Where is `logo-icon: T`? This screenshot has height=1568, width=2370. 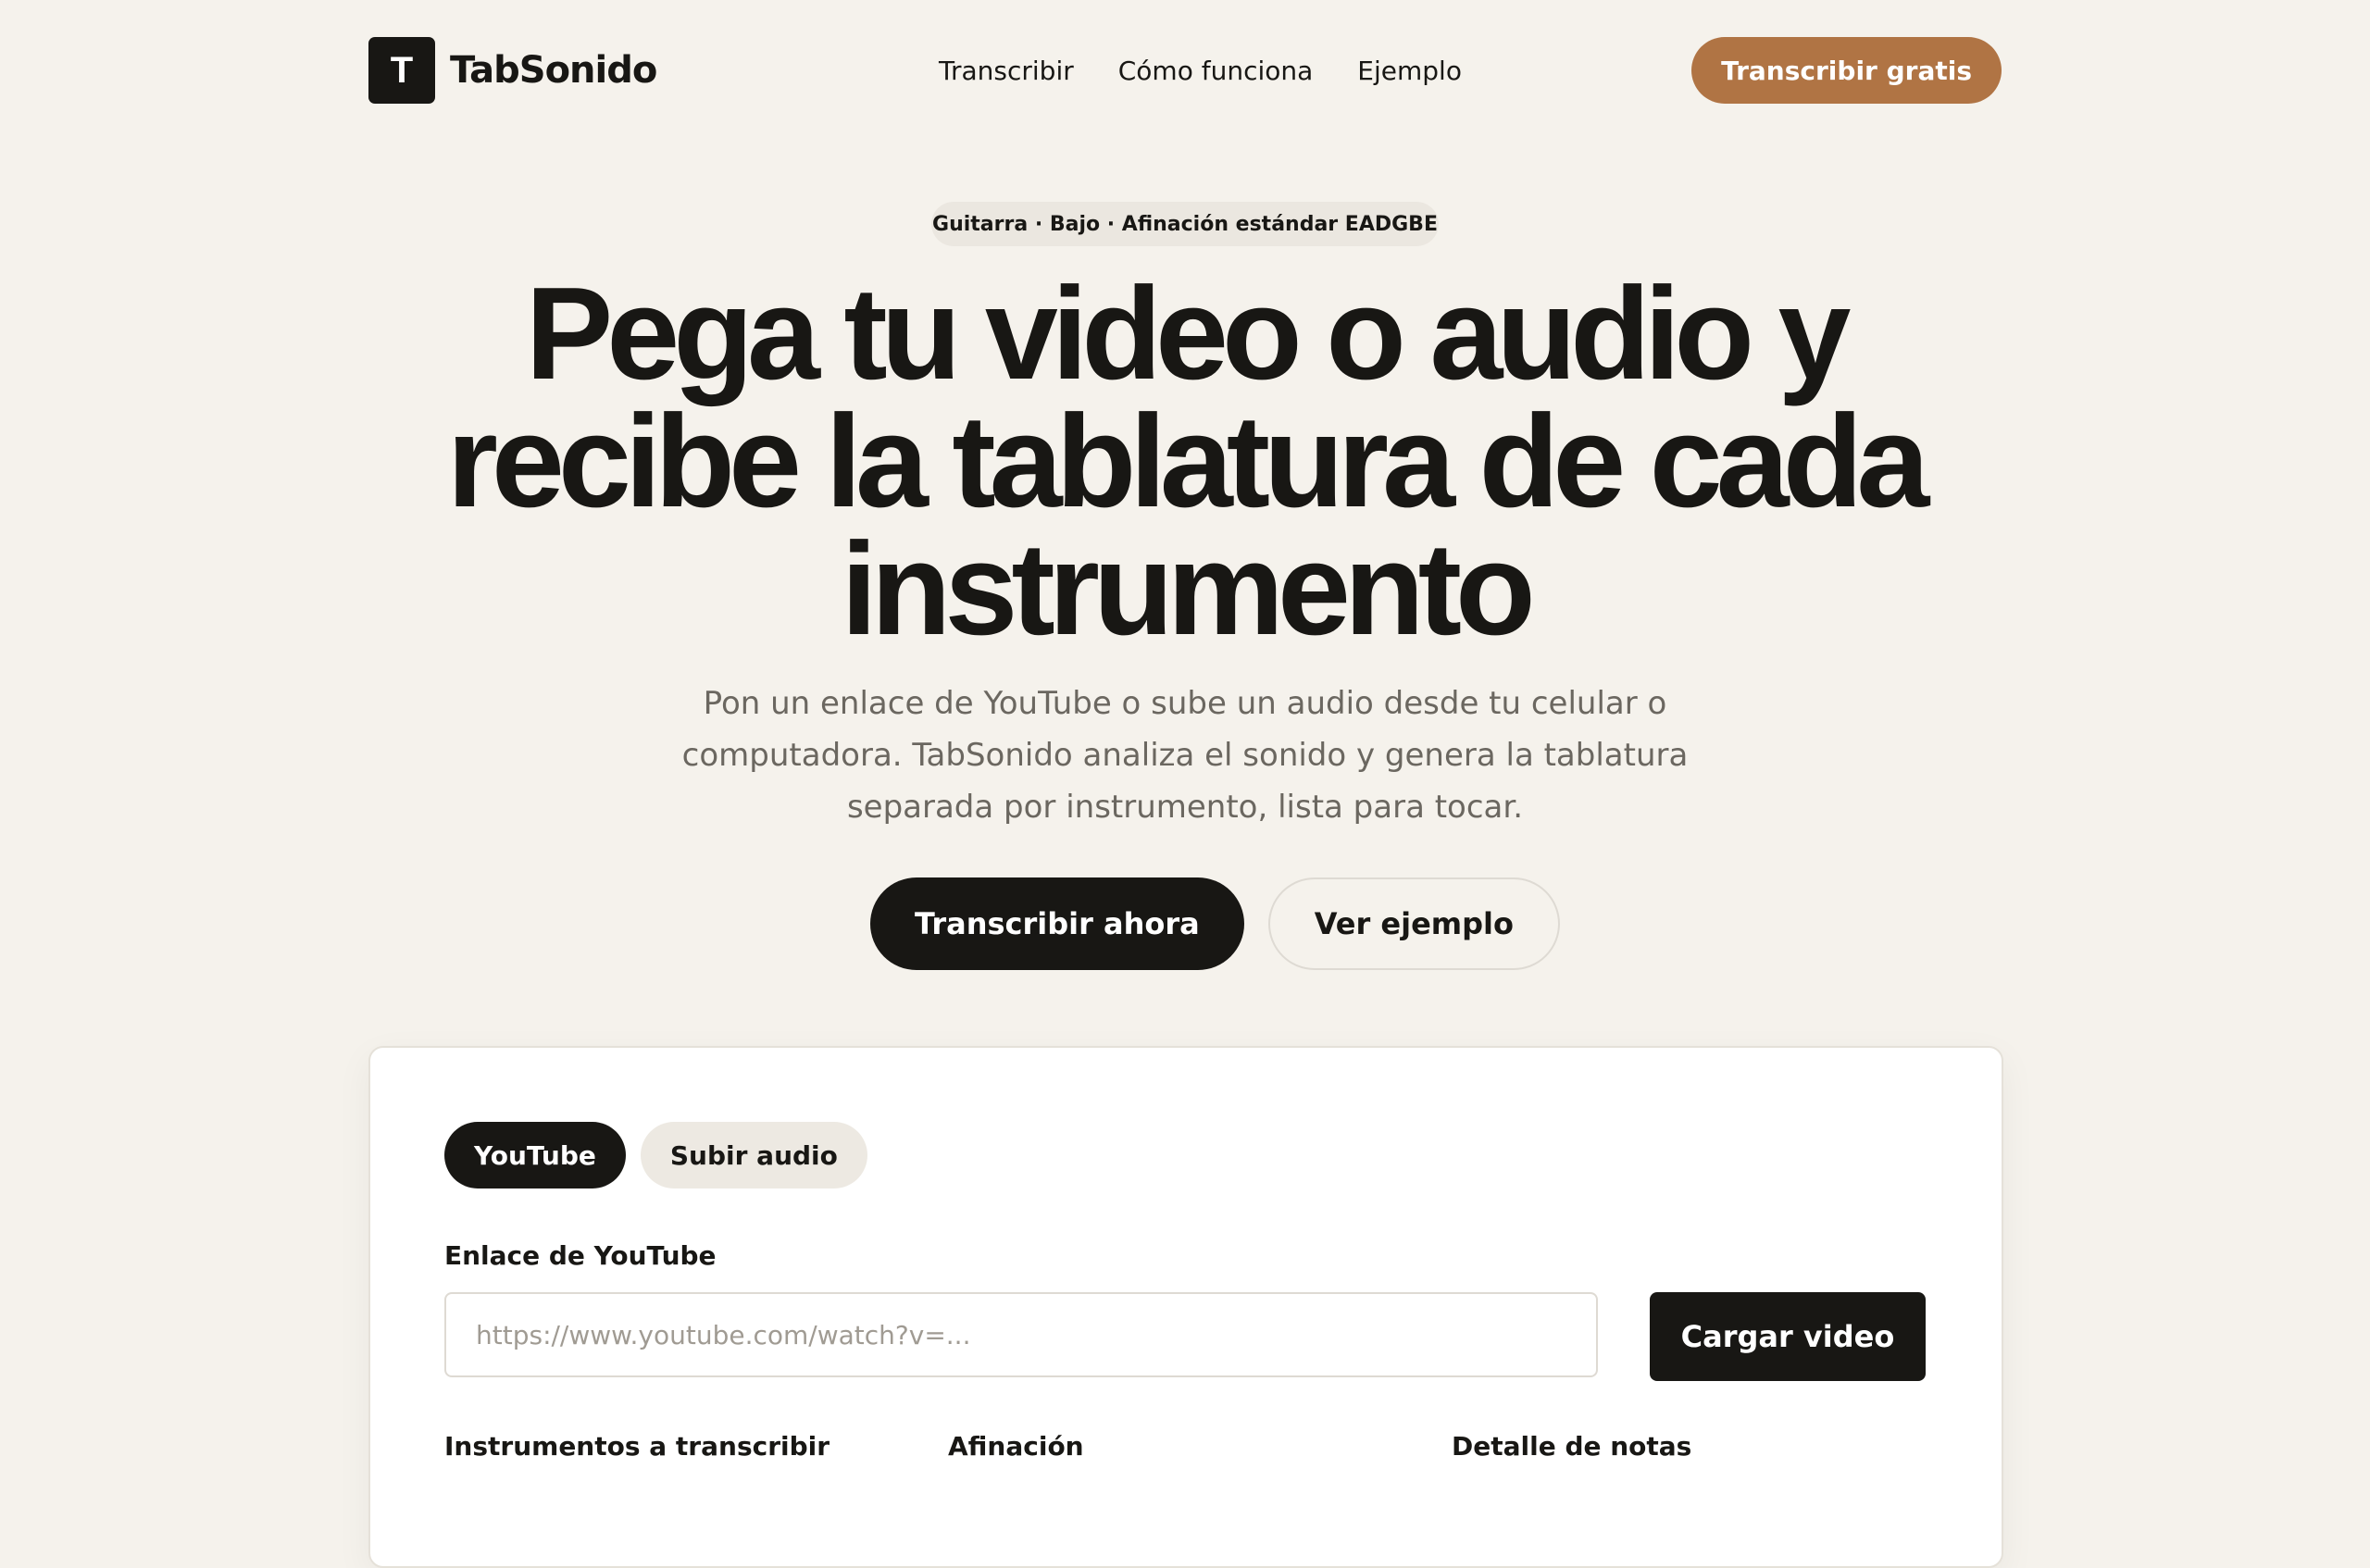
logo-icon: T is located at coordinates (401, 70).